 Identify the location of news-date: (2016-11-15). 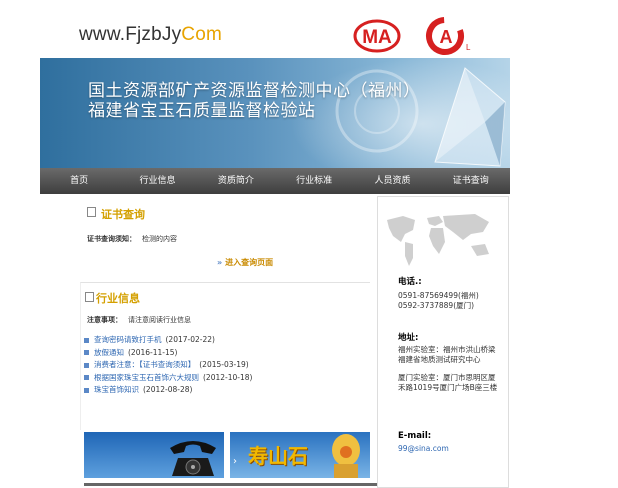
(153, 352).